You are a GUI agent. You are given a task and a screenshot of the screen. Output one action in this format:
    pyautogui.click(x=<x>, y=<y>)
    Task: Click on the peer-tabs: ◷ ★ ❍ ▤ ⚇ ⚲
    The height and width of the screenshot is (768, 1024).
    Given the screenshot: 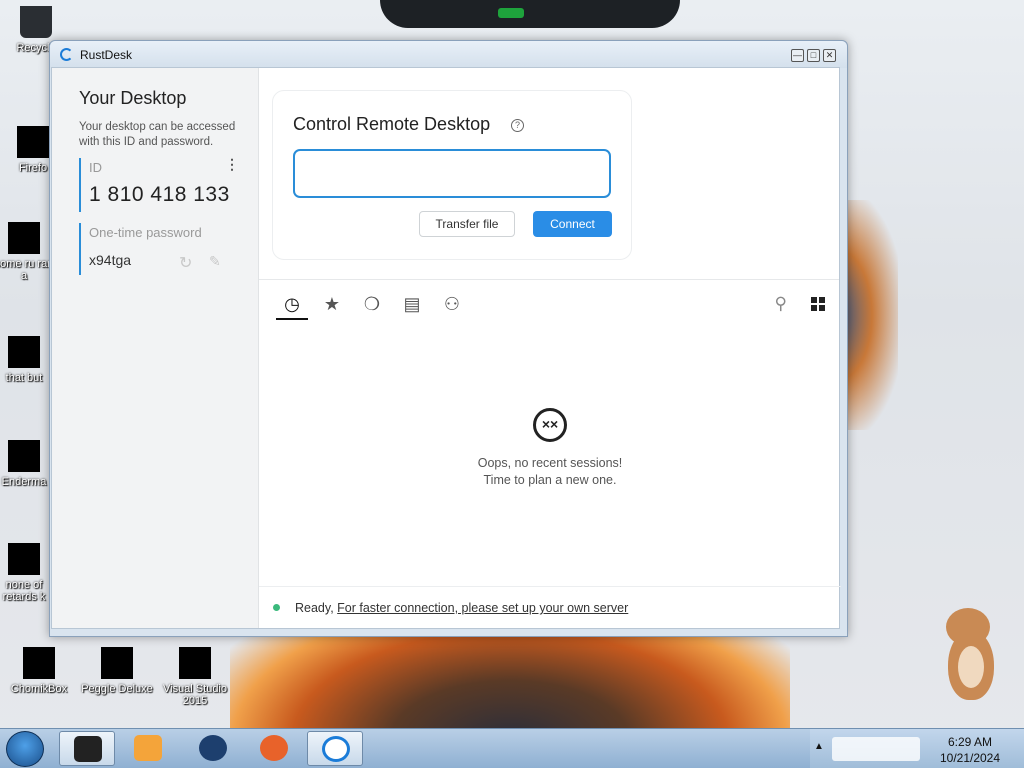 What is the action you would take?
    pyautogui.click(x=551, y=307)
    